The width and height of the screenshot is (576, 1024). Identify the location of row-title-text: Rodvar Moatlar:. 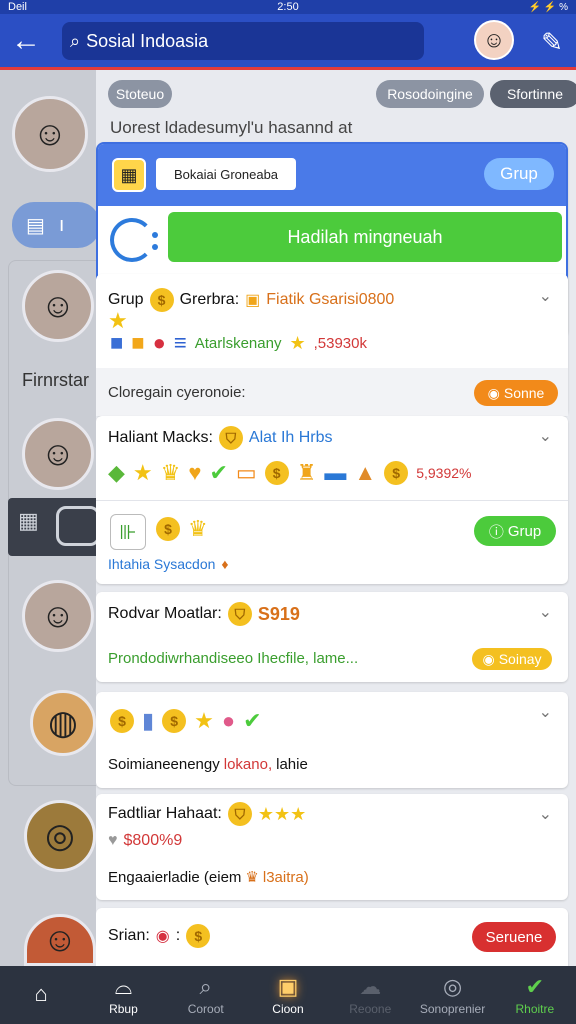
(165, 613).